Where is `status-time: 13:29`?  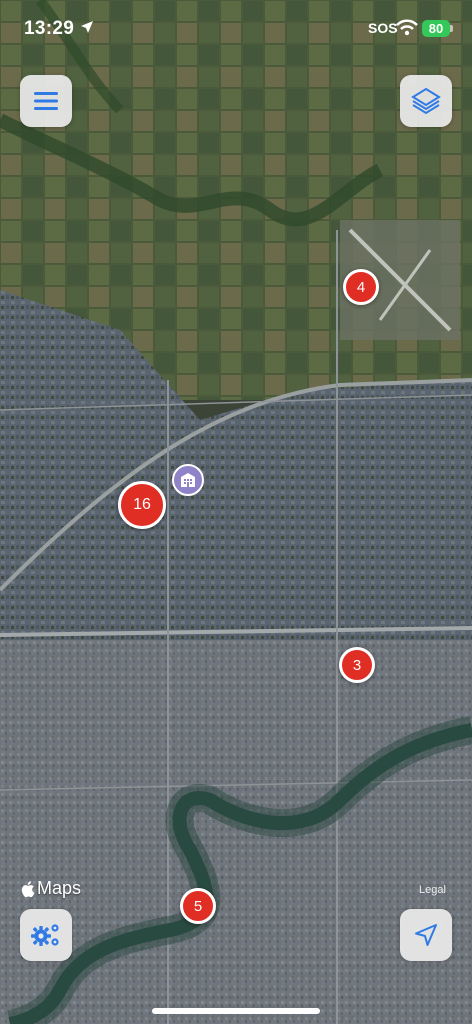
status-time: 13:29 is located at coordinates (49, 28).